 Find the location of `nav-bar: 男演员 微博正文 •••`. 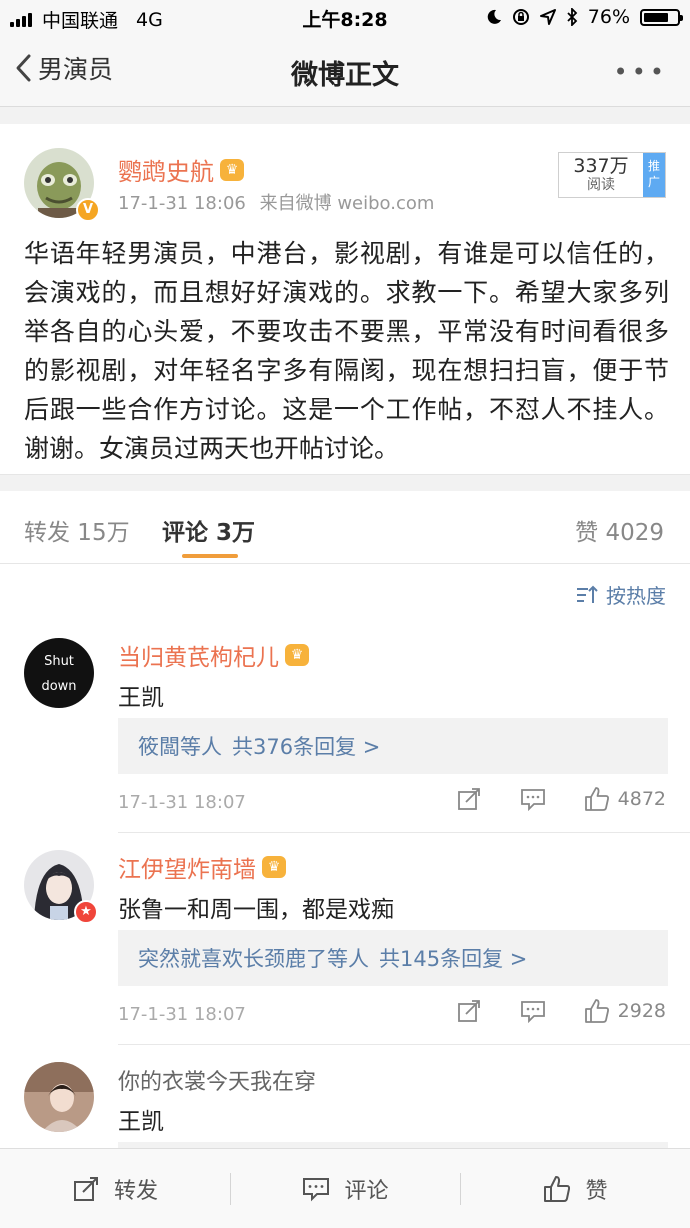

nav-bar: 男演员 微博正文 ••• is located at coordinates (345, 71).